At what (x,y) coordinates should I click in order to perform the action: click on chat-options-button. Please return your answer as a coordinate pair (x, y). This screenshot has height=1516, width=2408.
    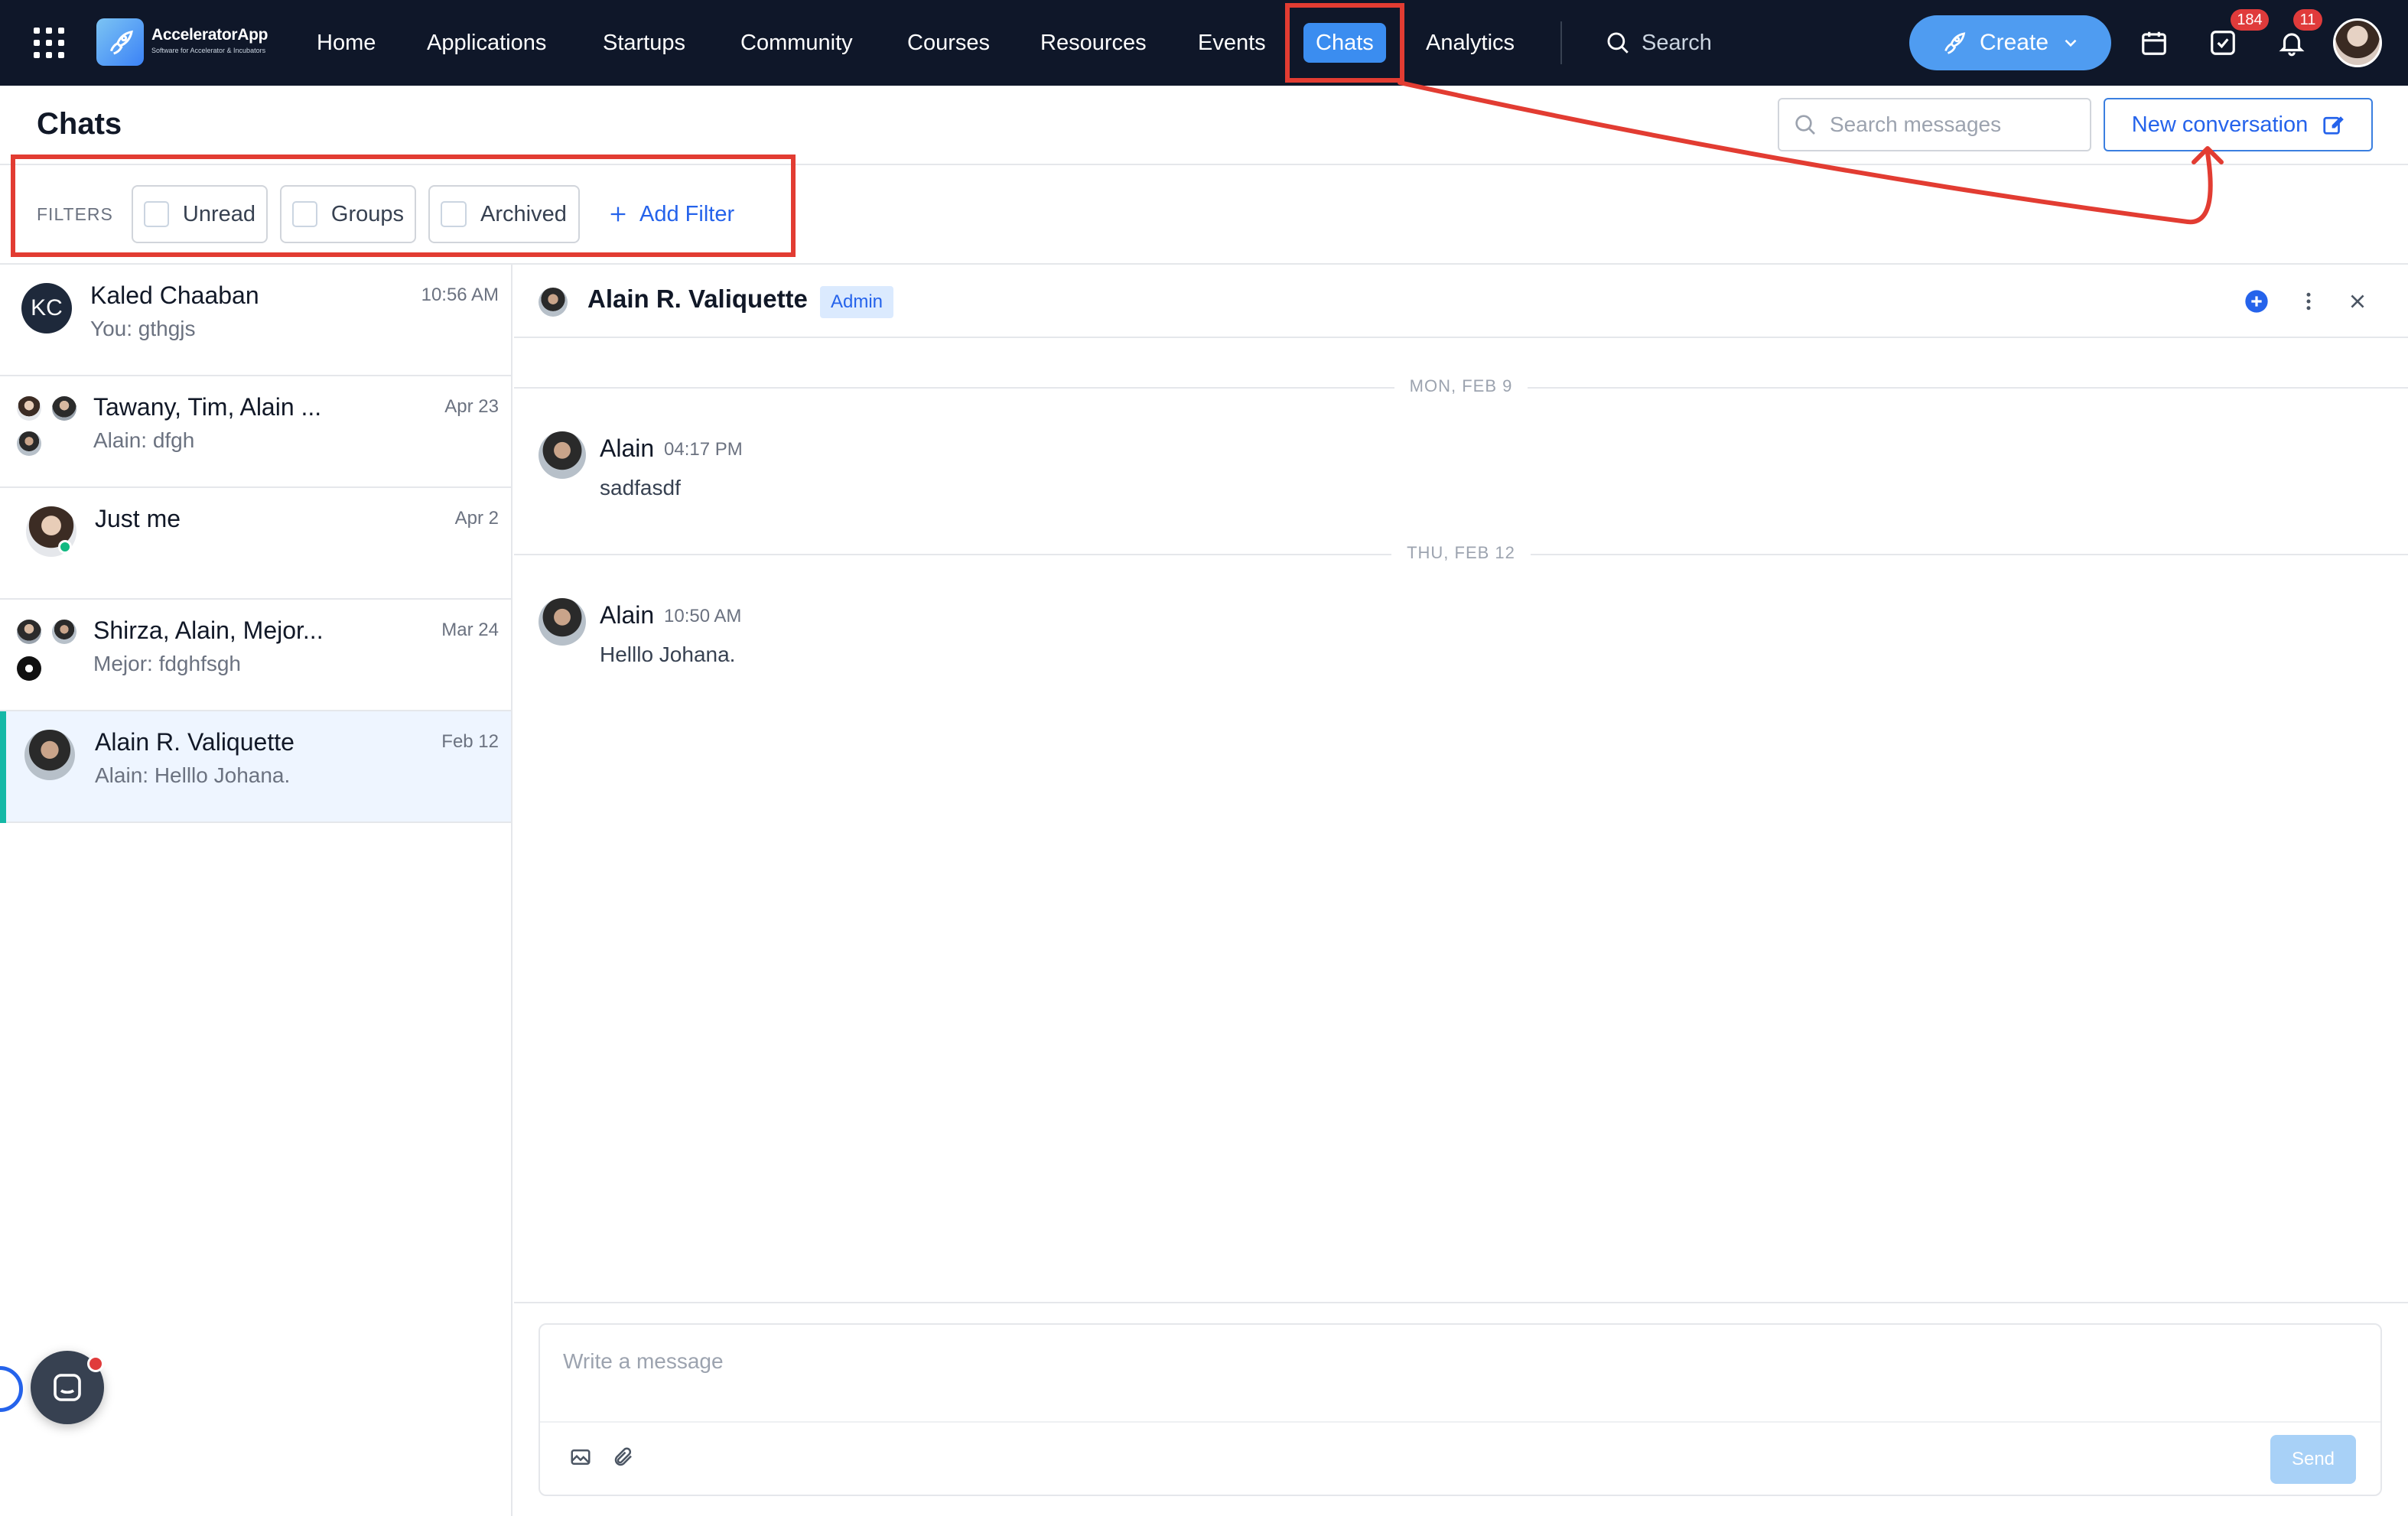
    Looking at the image, I should click on (2308, 301).